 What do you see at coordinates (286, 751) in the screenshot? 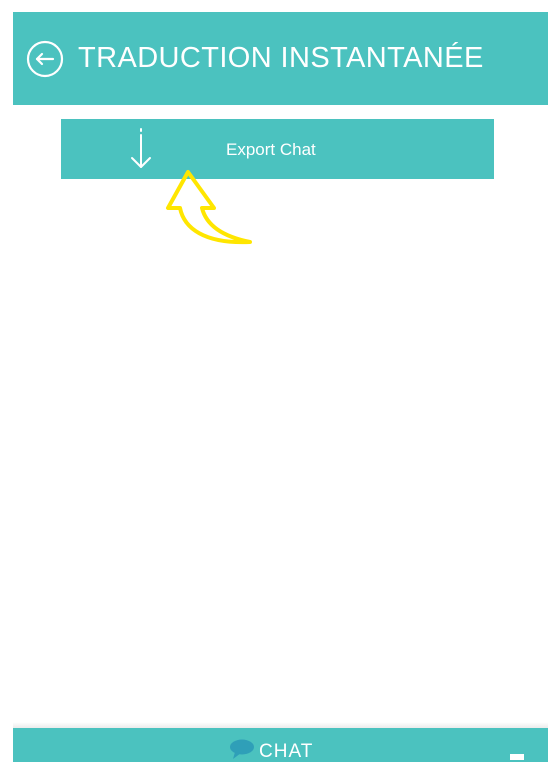
I see `chat-label: CHAT` at bounding box center [286, 751].